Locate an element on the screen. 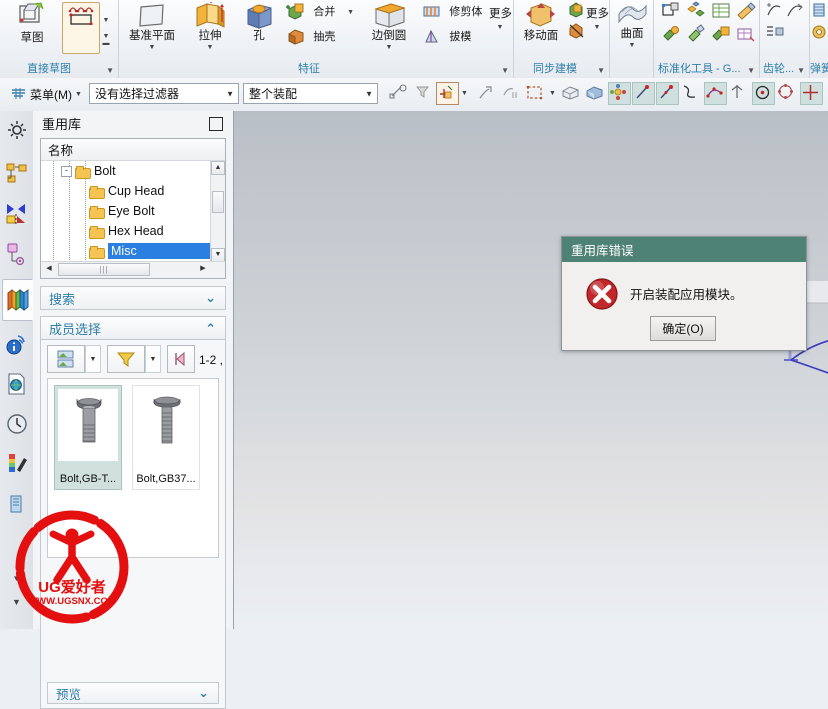 The image size is (828, 709). panel-pin-button is located at coordinates (216, 124).